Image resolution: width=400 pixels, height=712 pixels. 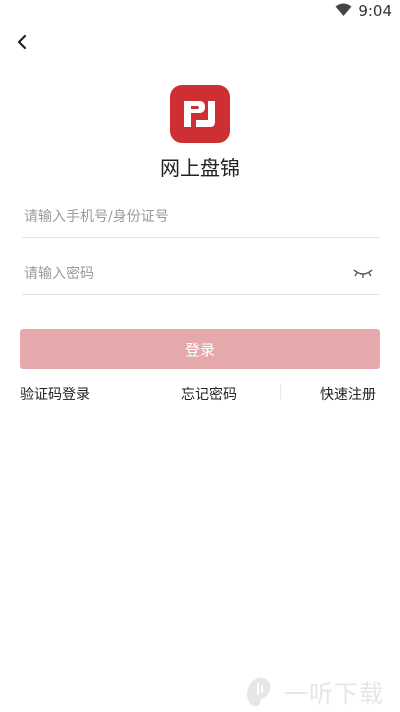 What do you see at coordinates (375, 11) in the screenshot?
I see `status-time: 9:04` at bounding box center [375, 11].